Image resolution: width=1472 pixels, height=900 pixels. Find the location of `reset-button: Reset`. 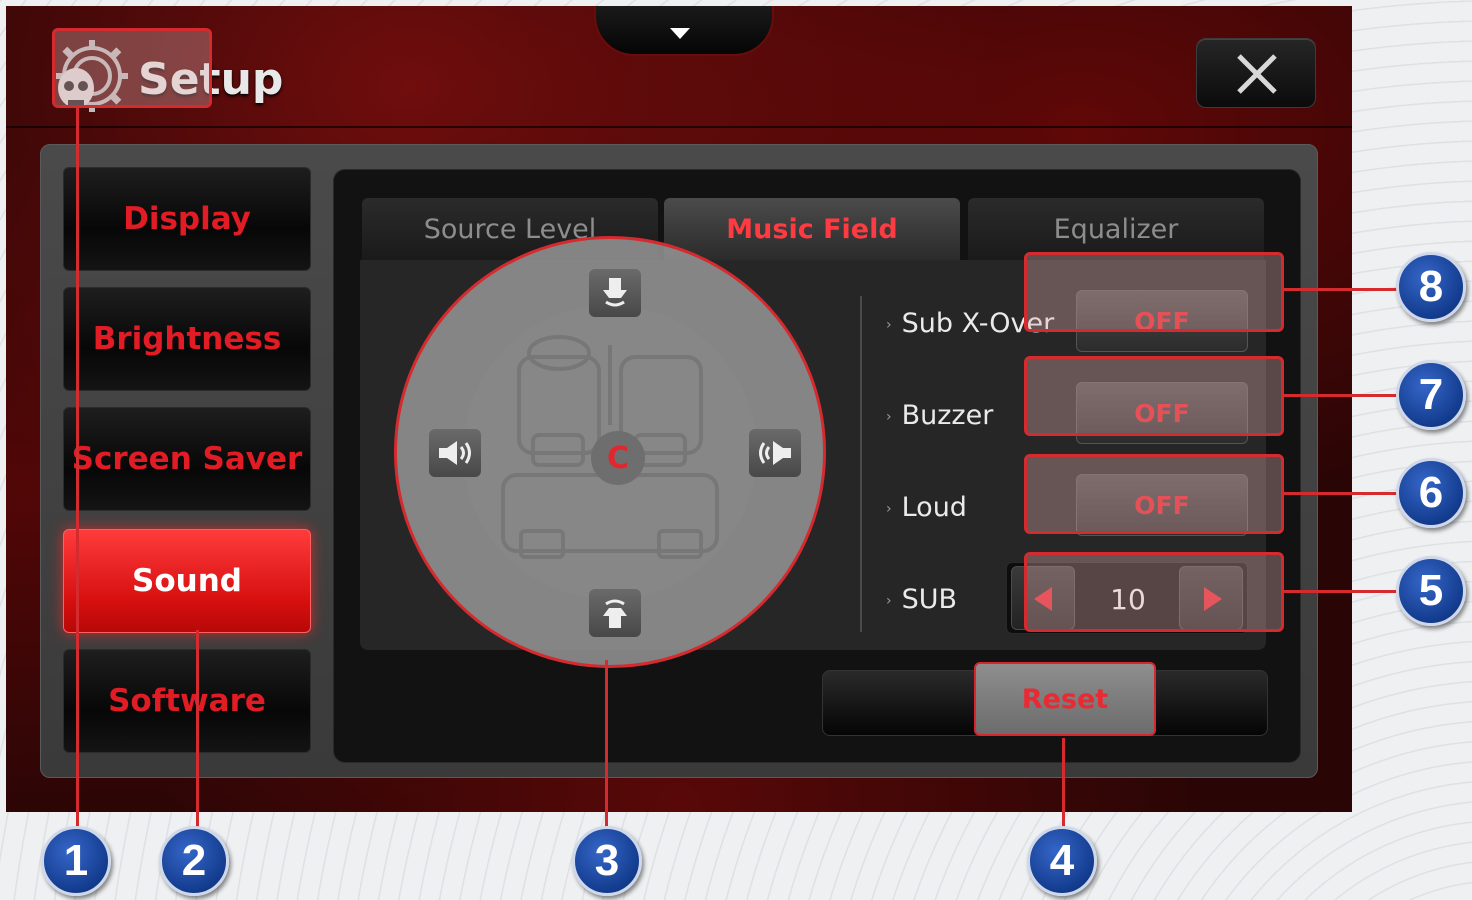

reset-button: Reset is located at coordinates (1065, 699).